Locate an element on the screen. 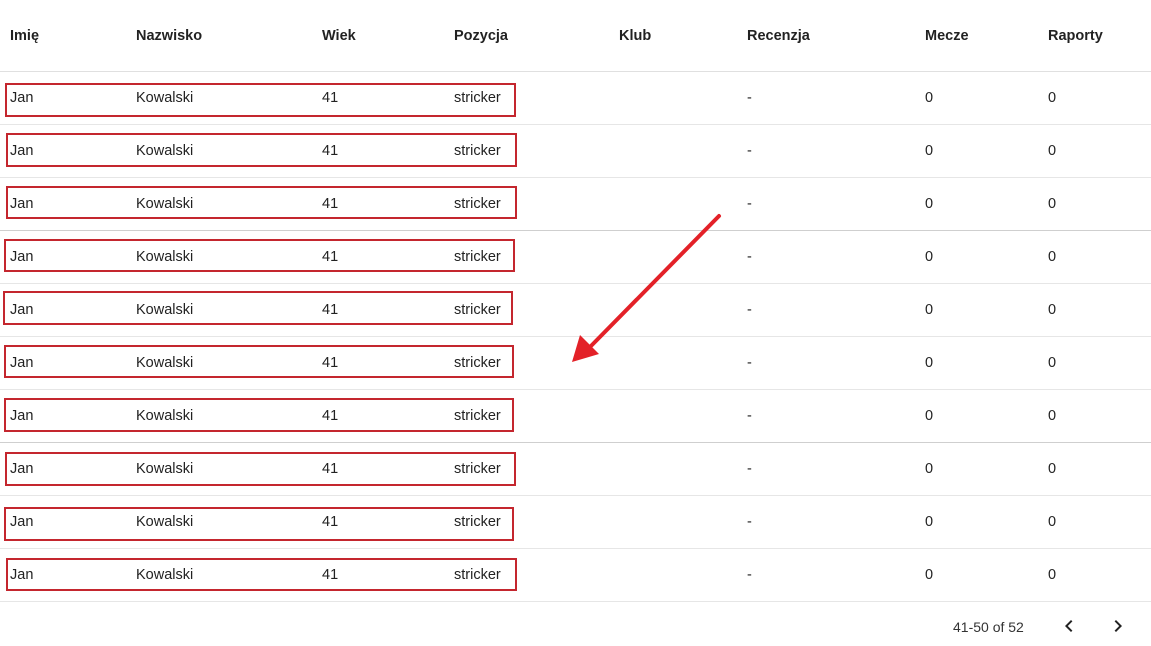 Image resolution: width=1151 pixels, height=646 pixels. chevron-left-icon is located at coordinates (1069, 626).